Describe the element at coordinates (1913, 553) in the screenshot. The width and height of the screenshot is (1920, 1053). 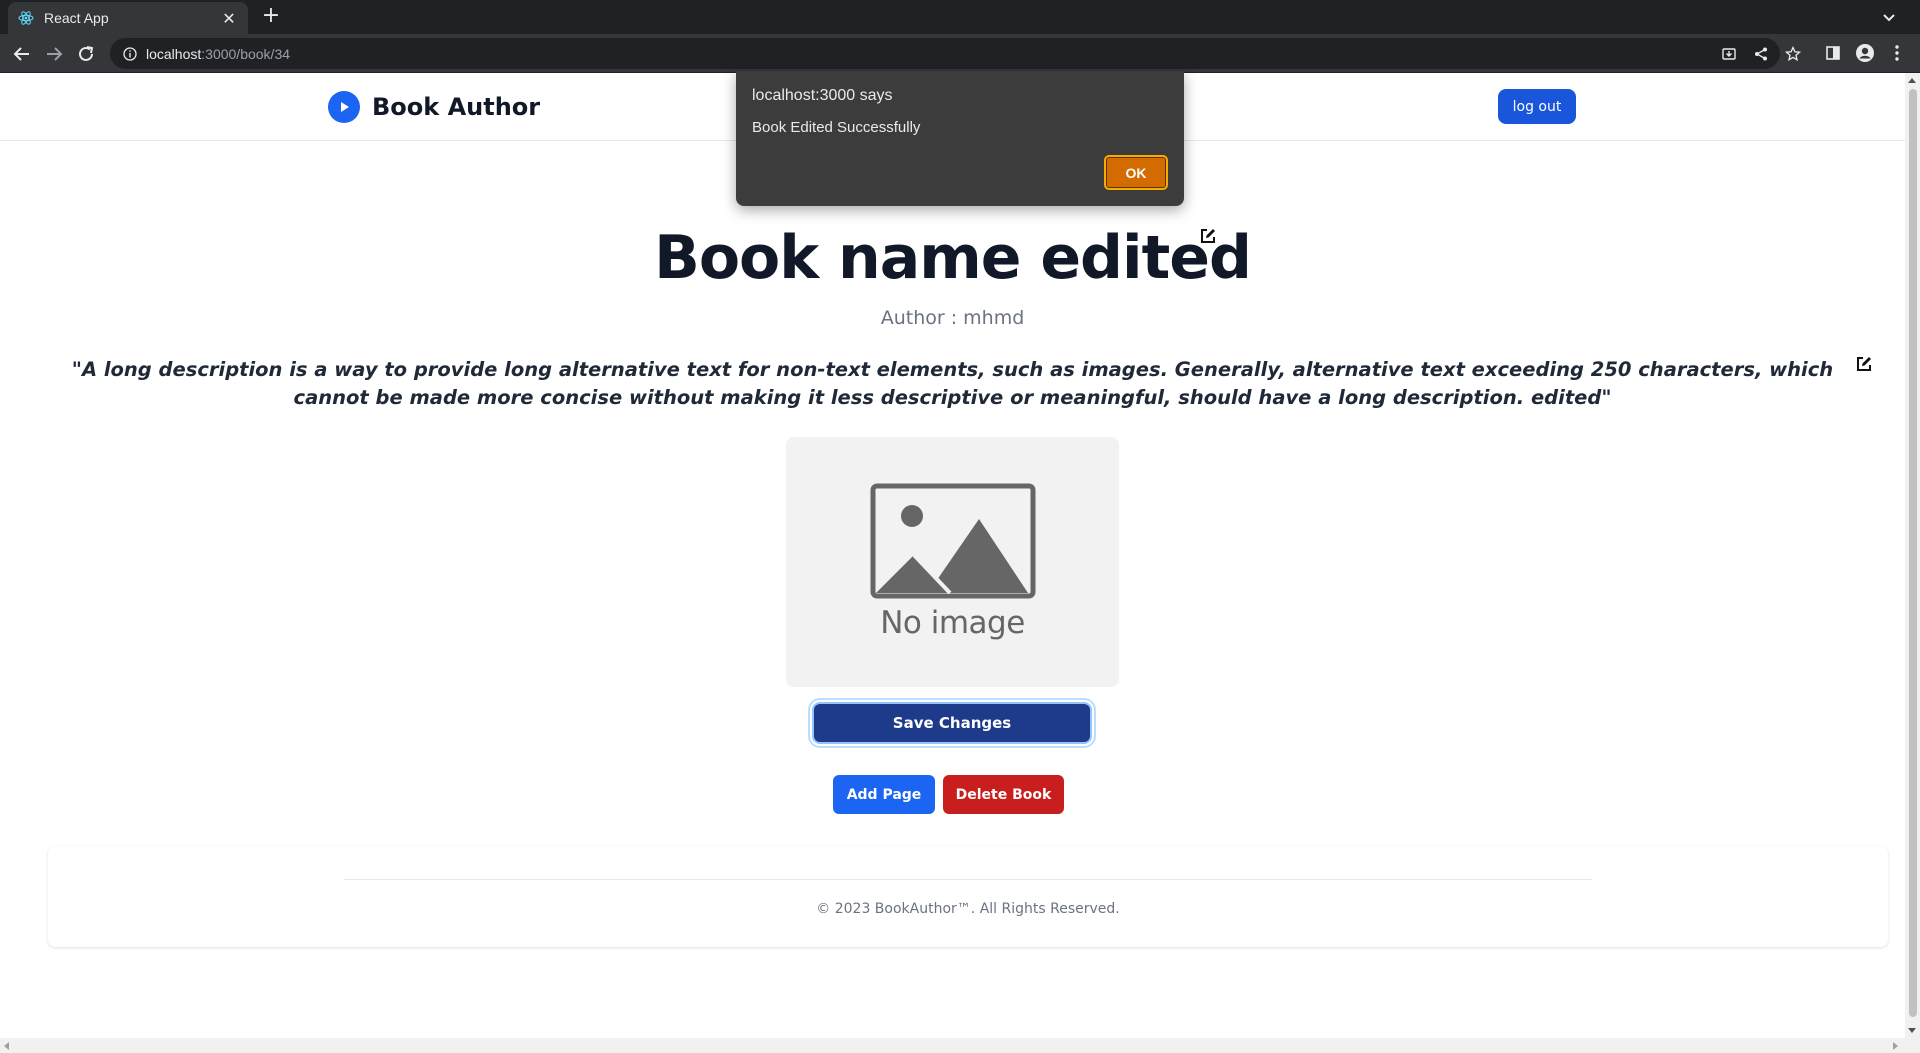
I see `vertical-scrollbar-thumb` at that location.